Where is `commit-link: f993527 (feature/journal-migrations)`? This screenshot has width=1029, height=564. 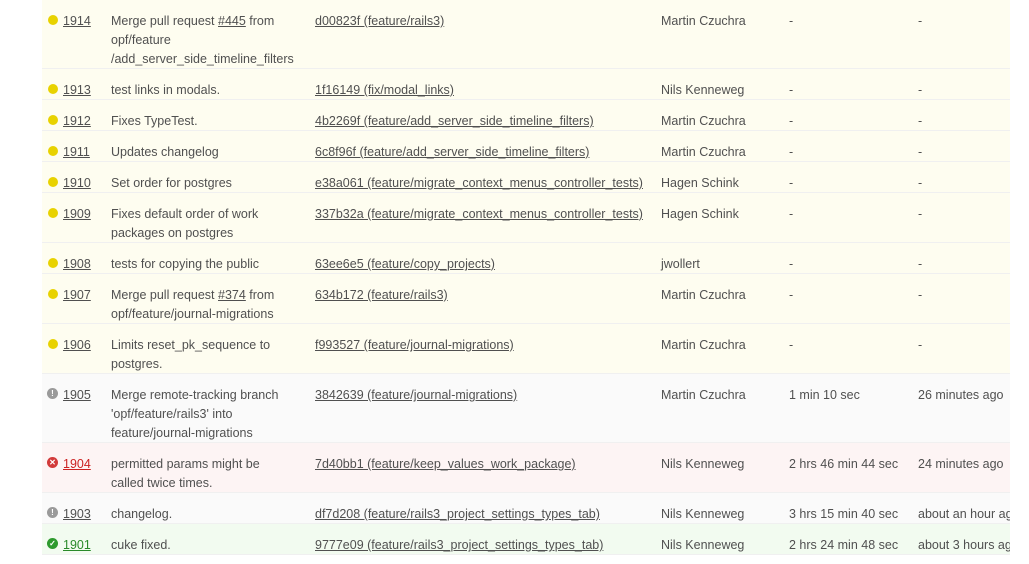
commit-link: f993527 (feature/journal-migrations) is located at coordinates (414, 345).